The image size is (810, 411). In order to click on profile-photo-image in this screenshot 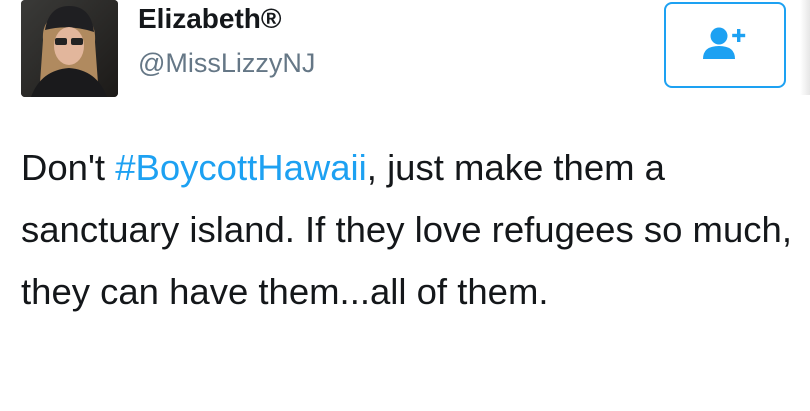, I will do `click(69, 48)`.